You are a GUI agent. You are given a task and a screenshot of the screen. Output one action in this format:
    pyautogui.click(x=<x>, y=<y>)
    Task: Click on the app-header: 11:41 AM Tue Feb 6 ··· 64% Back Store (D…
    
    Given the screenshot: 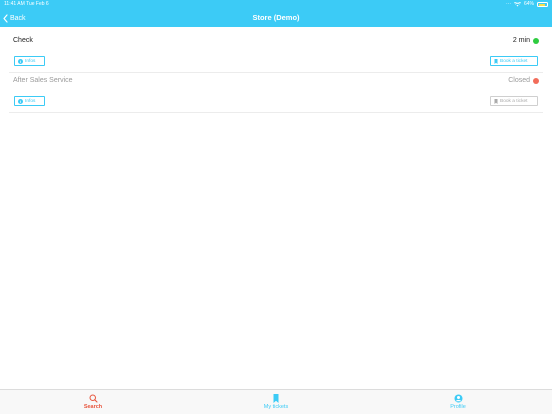 What is the action you would take?
    pyautogui.click(x=276, y=13)
    